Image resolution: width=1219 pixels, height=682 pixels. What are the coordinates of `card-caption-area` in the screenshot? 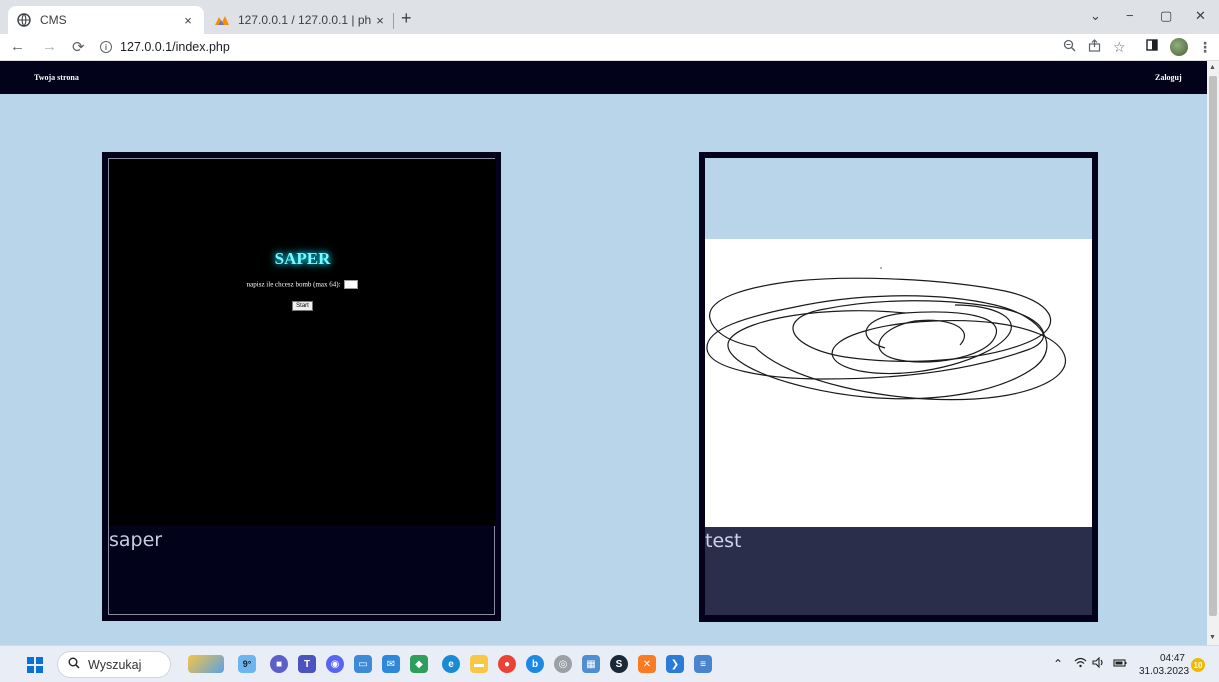 It's located at (898, 571).